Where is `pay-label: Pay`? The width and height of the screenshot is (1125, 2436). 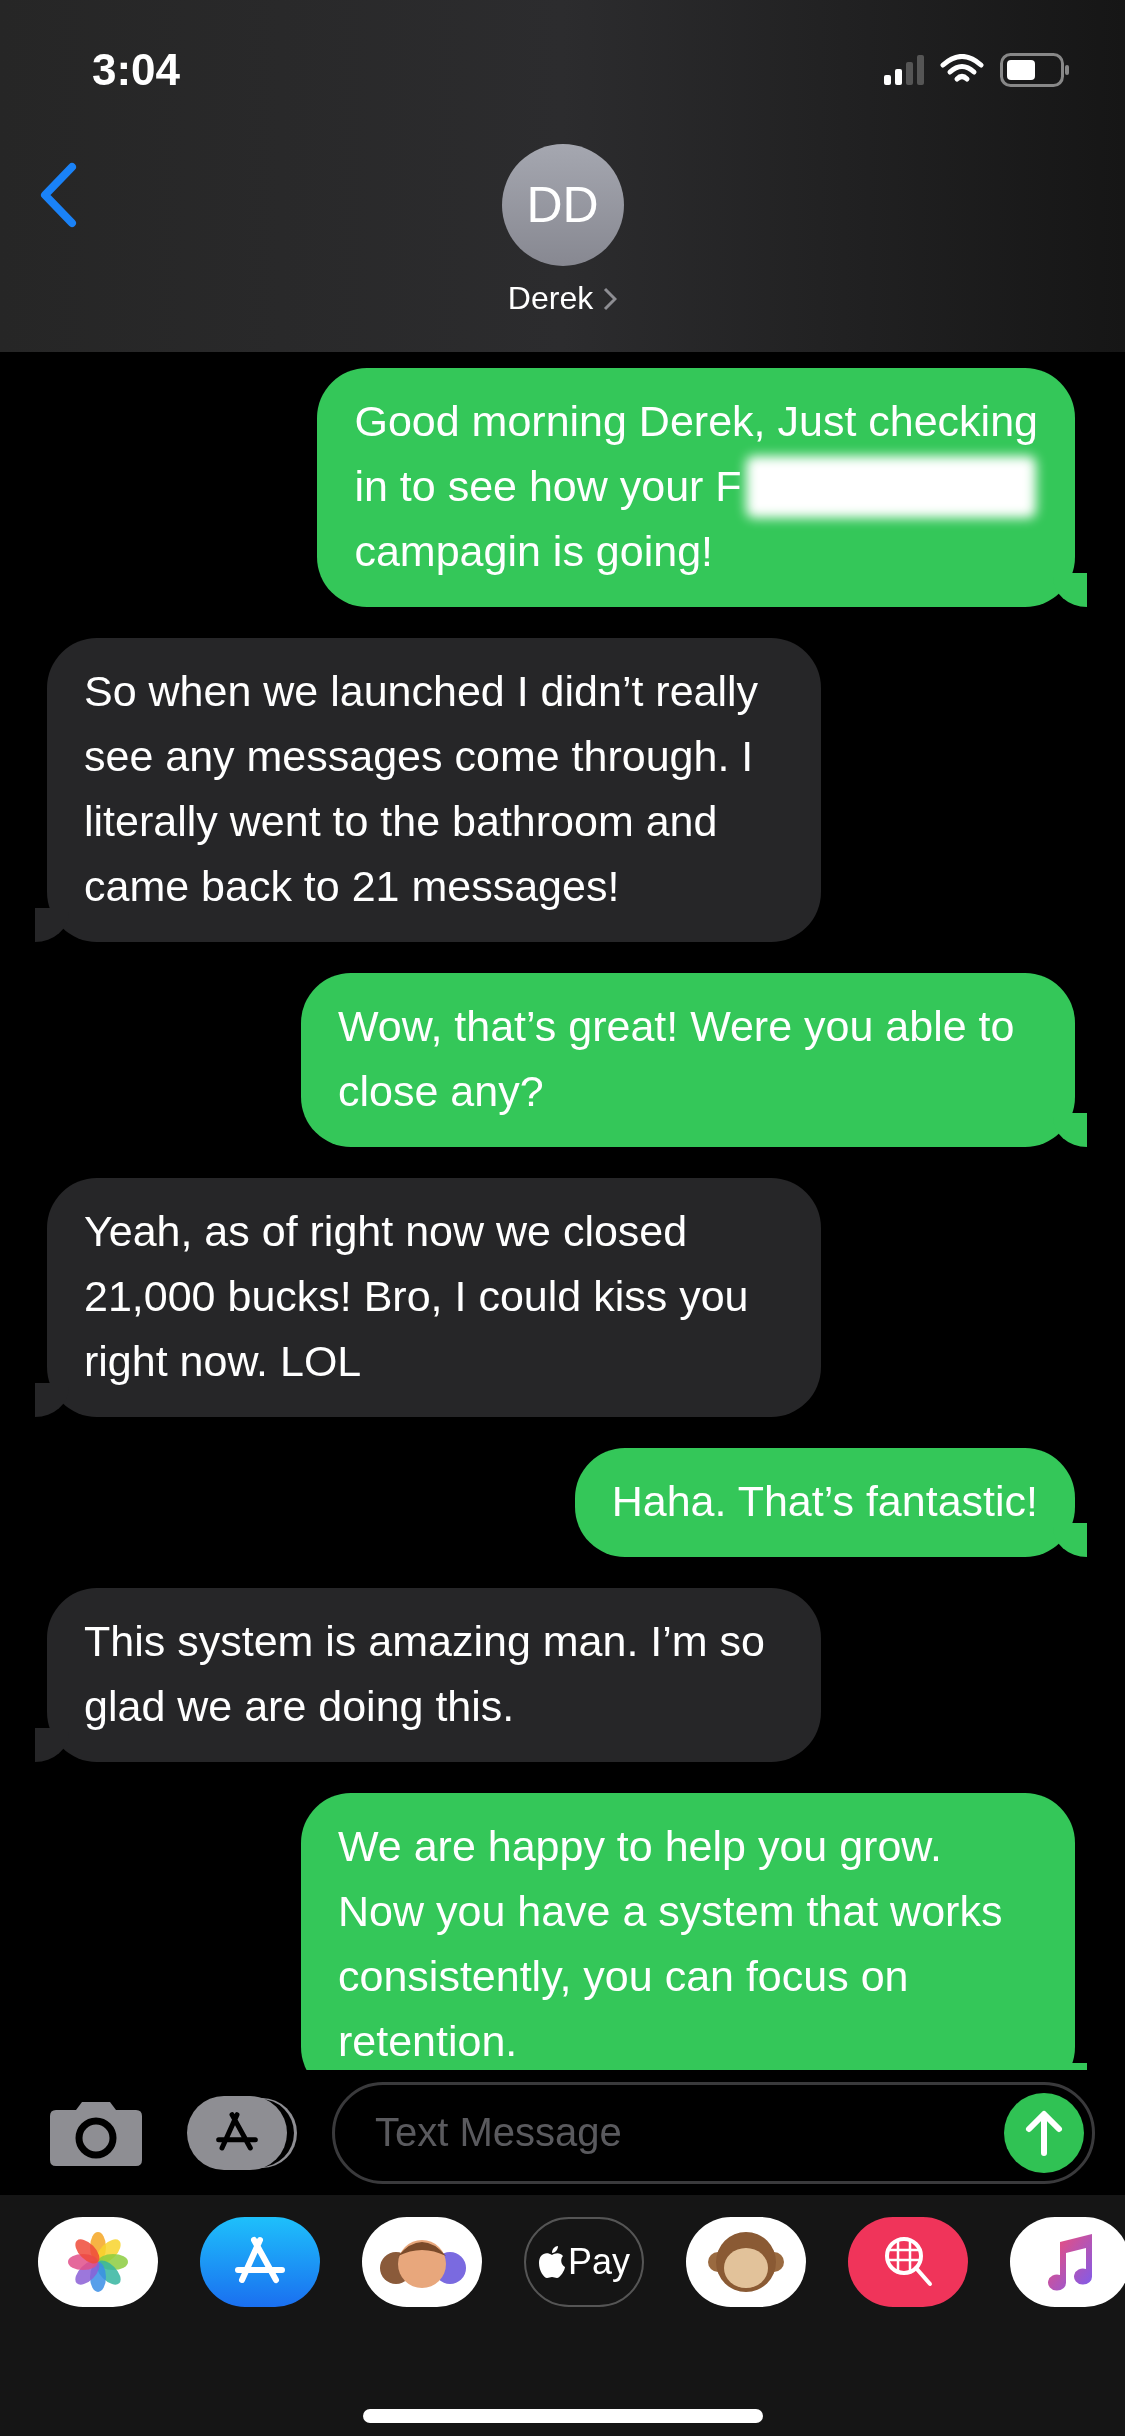
pay-label: Pay is located at coordinates (598, 2262).